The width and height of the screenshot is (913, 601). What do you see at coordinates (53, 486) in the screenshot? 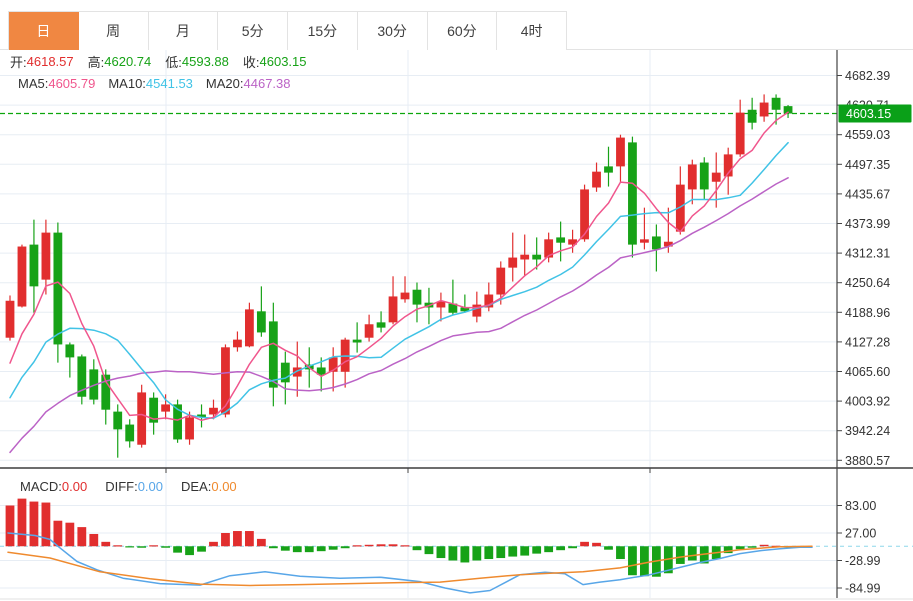
I see `macd-pair-0: MACD: 0.00` at bounding box center [53, 486].